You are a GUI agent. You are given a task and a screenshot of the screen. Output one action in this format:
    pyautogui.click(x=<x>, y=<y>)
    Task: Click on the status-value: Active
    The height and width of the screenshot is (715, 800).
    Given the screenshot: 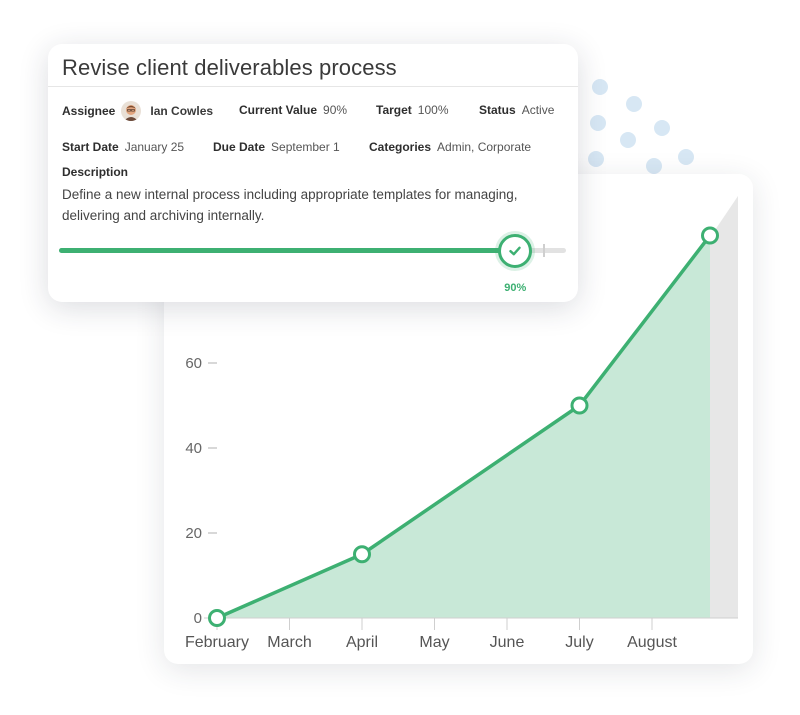 What is the action you would take?
    pyautogui.click(x=538, y=110)
    